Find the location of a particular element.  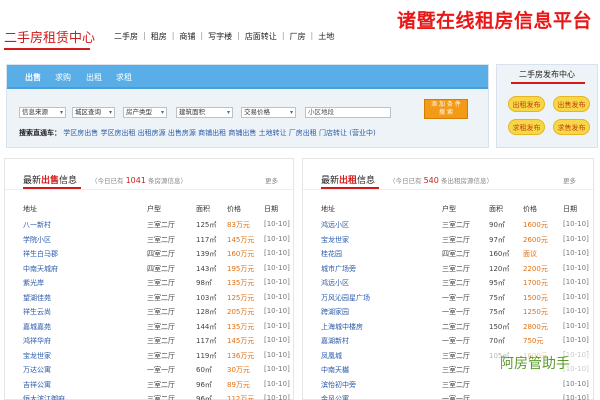

row-address: 跨湖家园 is located at coordinates (335, 312).